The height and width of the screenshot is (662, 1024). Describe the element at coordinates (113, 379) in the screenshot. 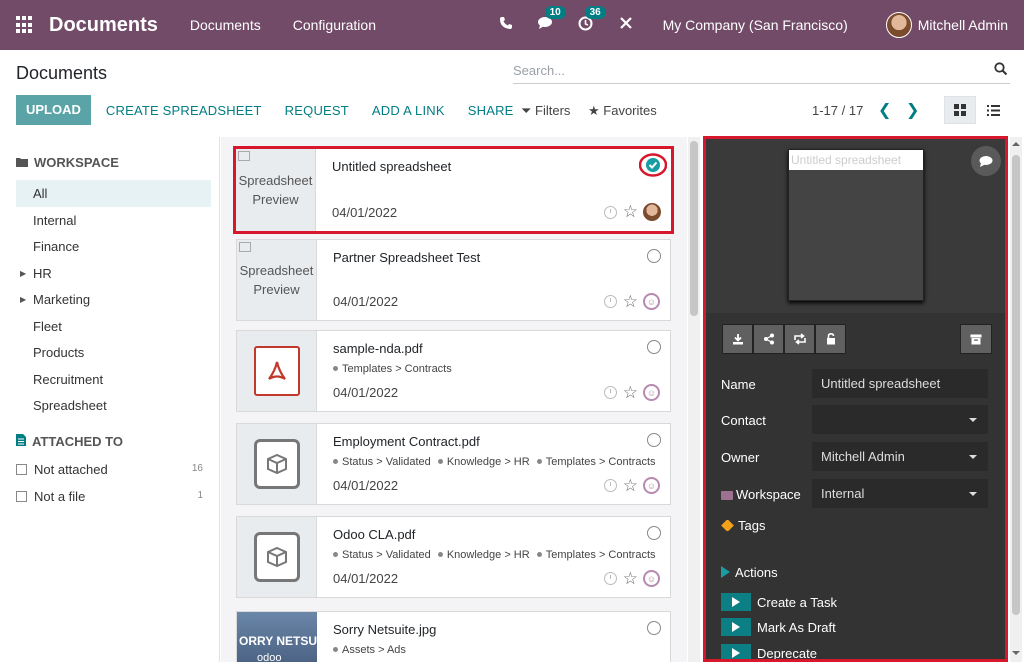

I see `sidebar-item-recruitment: Recruitment` at that location.